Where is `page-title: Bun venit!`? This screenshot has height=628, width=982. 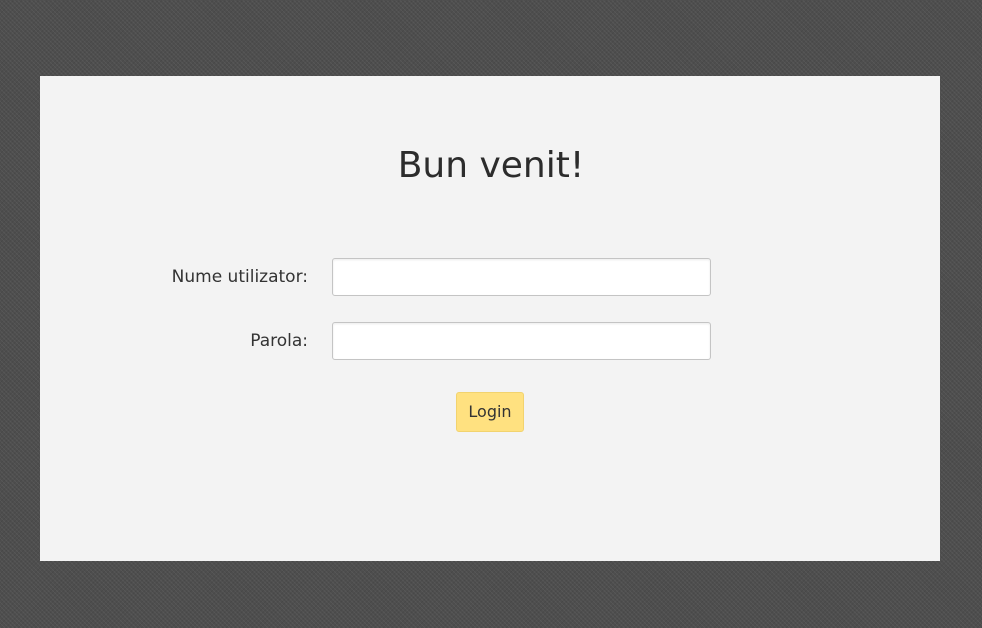
page-title: Bun venit! is located at coordinates (491, 165).